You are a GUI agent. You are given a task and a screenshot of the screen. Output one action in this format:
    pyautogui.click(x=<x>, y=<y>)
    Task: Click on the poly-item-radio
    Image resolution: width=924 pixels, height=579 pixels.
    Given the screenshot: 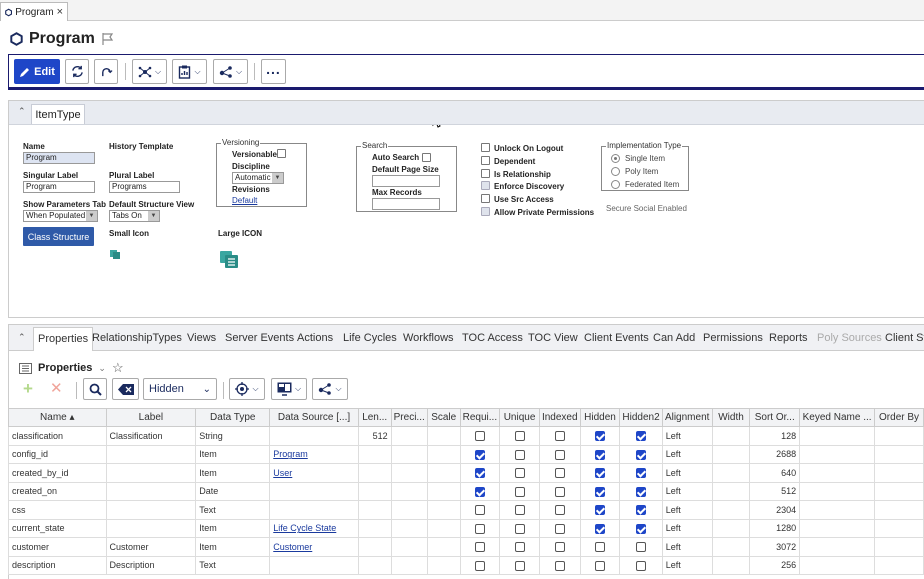 What is the action you would take?
    pyautogui.click(x=615, y=171)
    